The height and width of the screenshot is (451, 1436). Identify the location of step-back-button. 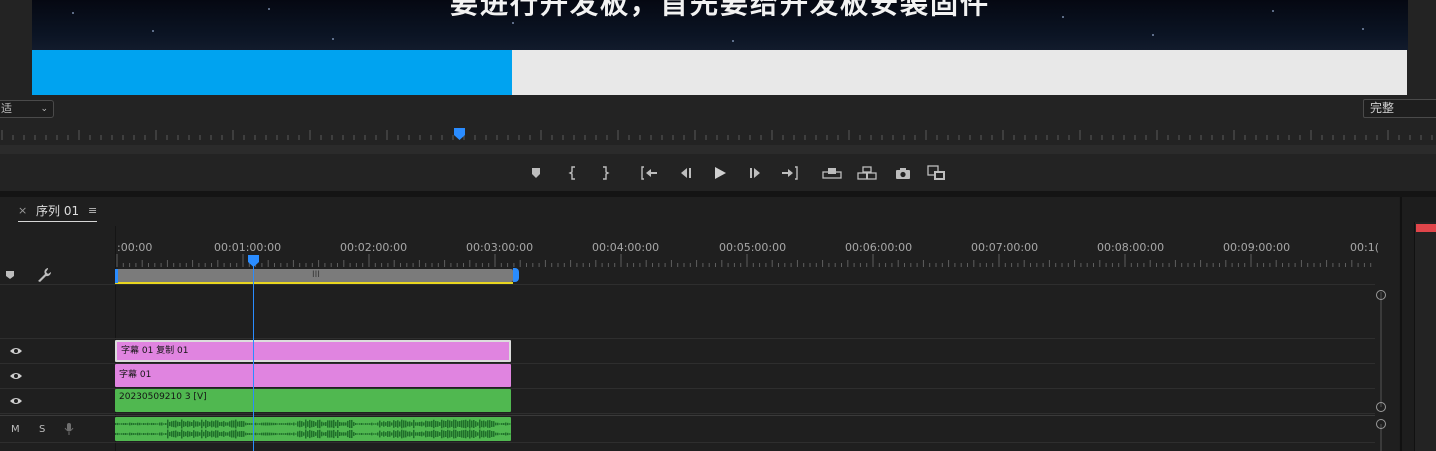
(685, 173).